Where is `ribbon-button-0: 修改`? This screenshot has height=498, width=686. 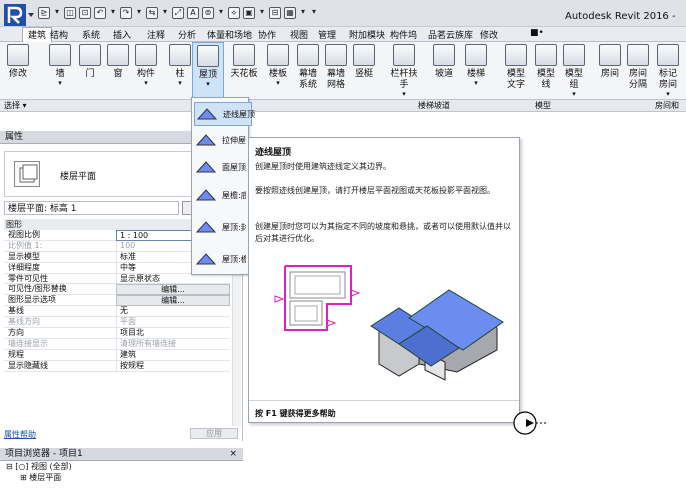 ribbon-button-0: 修改 is located at coordinates (18, 71).